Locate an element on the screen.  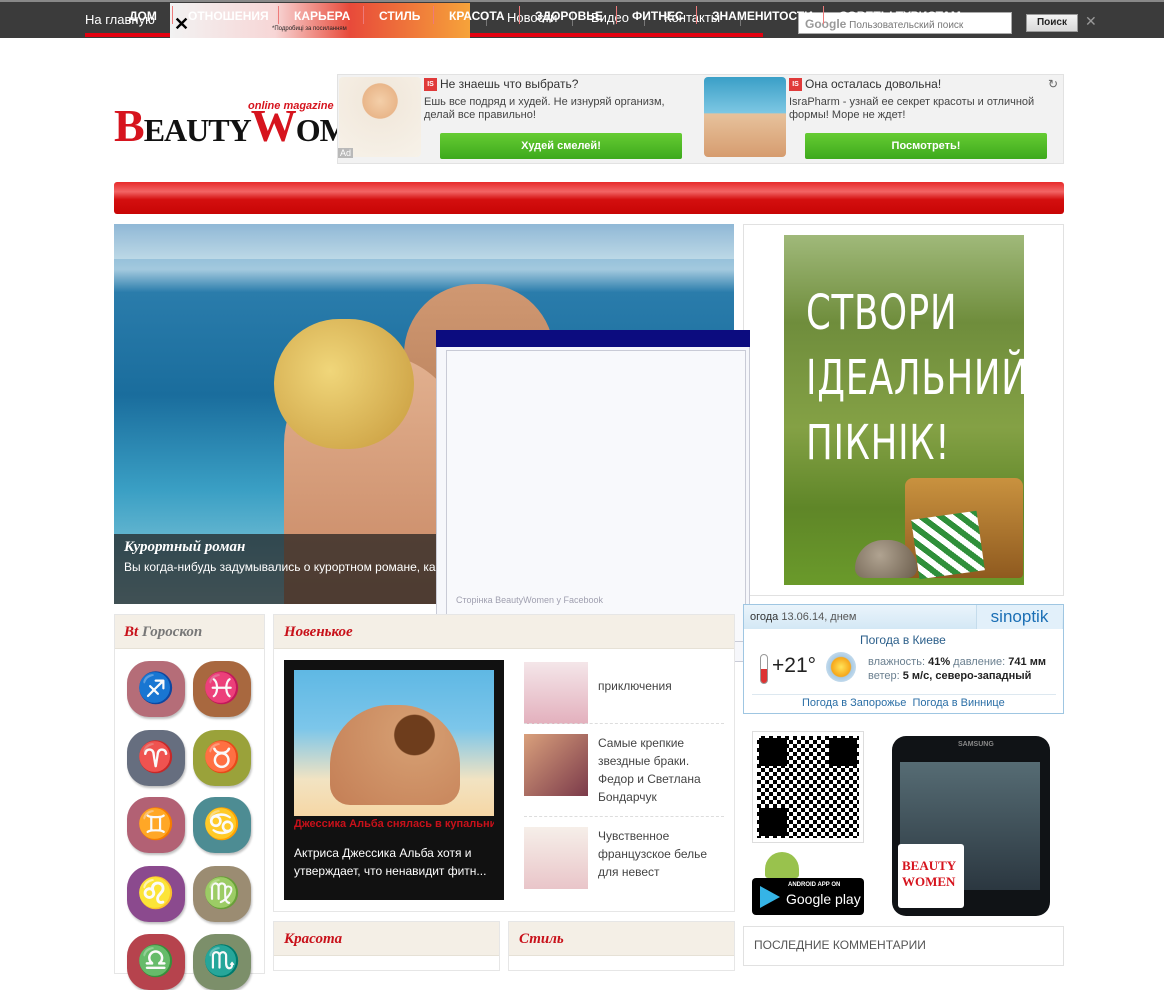
weather-links: Погода в Запорожье Погода в Виннице is located at coordinates (903, 703).